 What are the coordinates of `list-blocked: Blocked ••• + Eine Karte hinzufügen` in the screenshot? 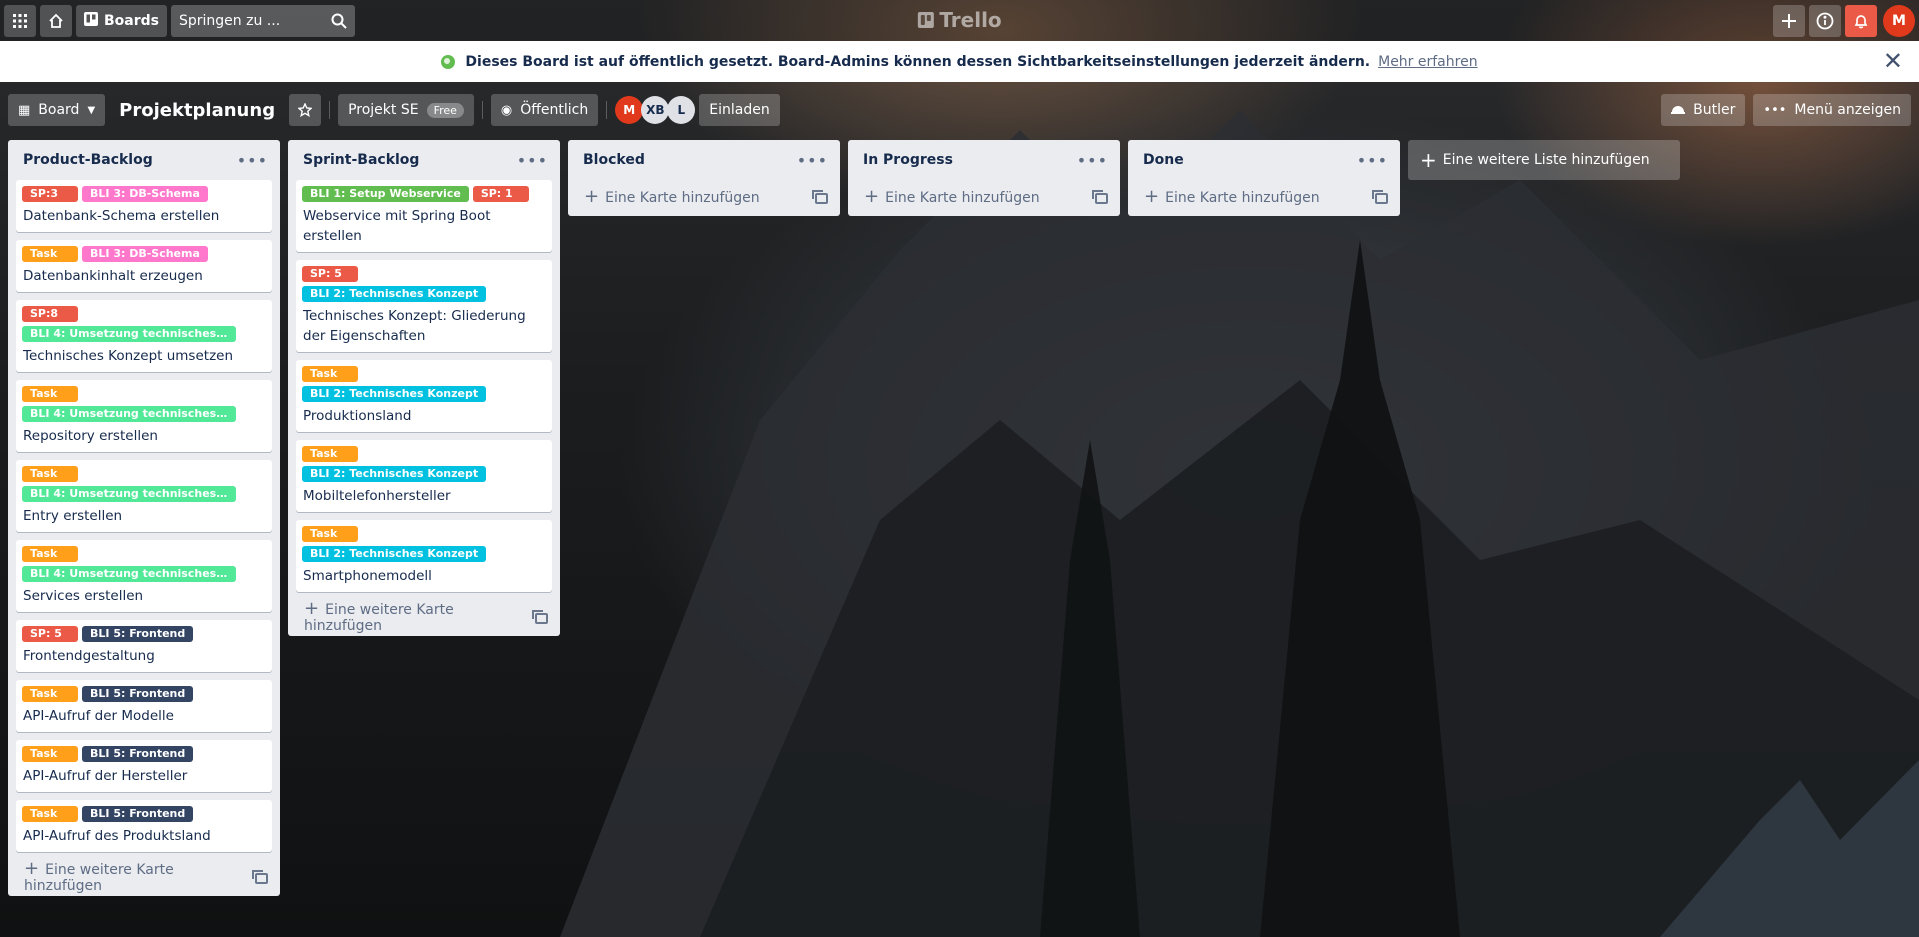 It's located at (704, 178).